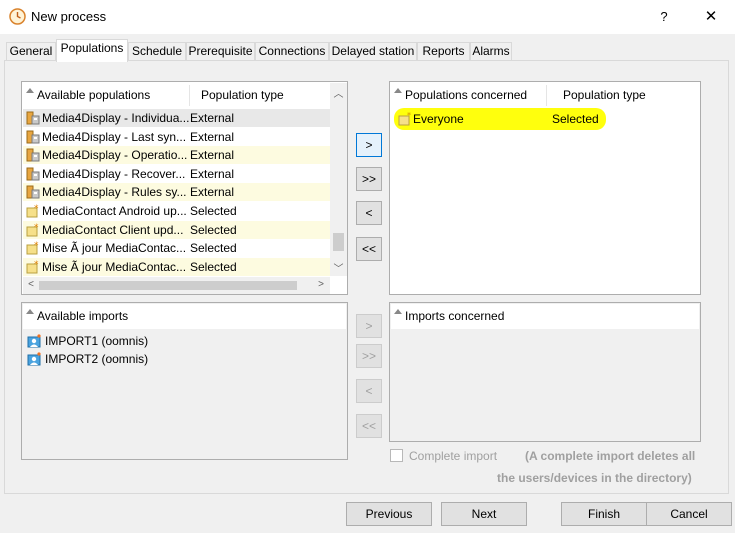 This screenshot has width=735, height=533. What do you see at coordinates (369, 145) in the screenshot?
I see `add-population-button: >` at bounding box center [369, 145].